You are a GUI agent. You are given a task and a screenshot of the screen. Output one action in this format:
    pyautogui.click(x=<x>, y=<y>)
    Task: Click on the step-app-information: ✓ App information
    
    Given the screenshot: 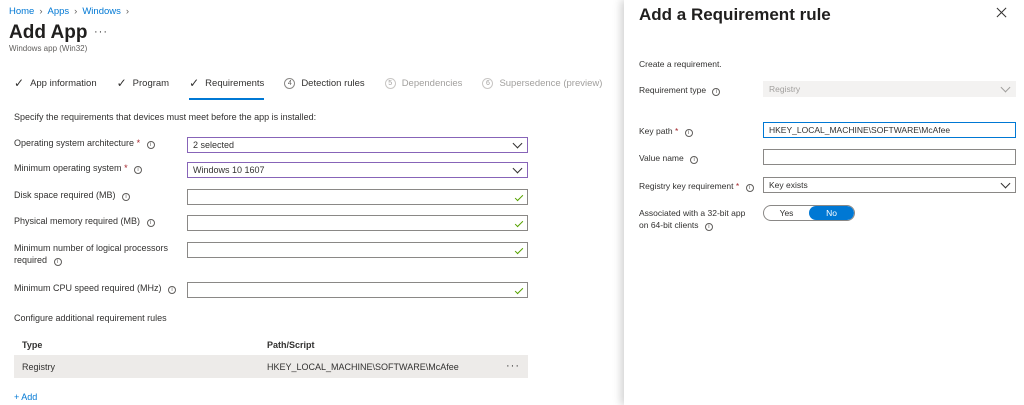 What is the action you would take?
    pyautogui.click(x=55, y=88)
    